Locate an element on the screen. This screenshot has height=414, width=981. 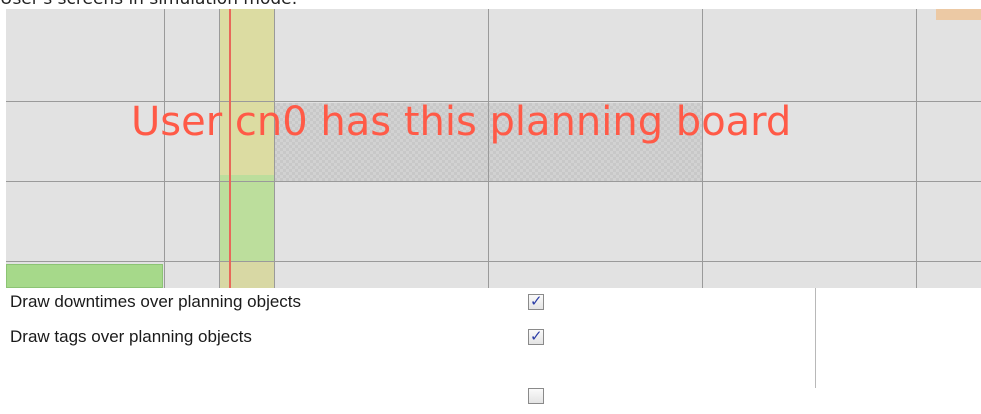
option-checkbox is located at coordinates (536, 396).